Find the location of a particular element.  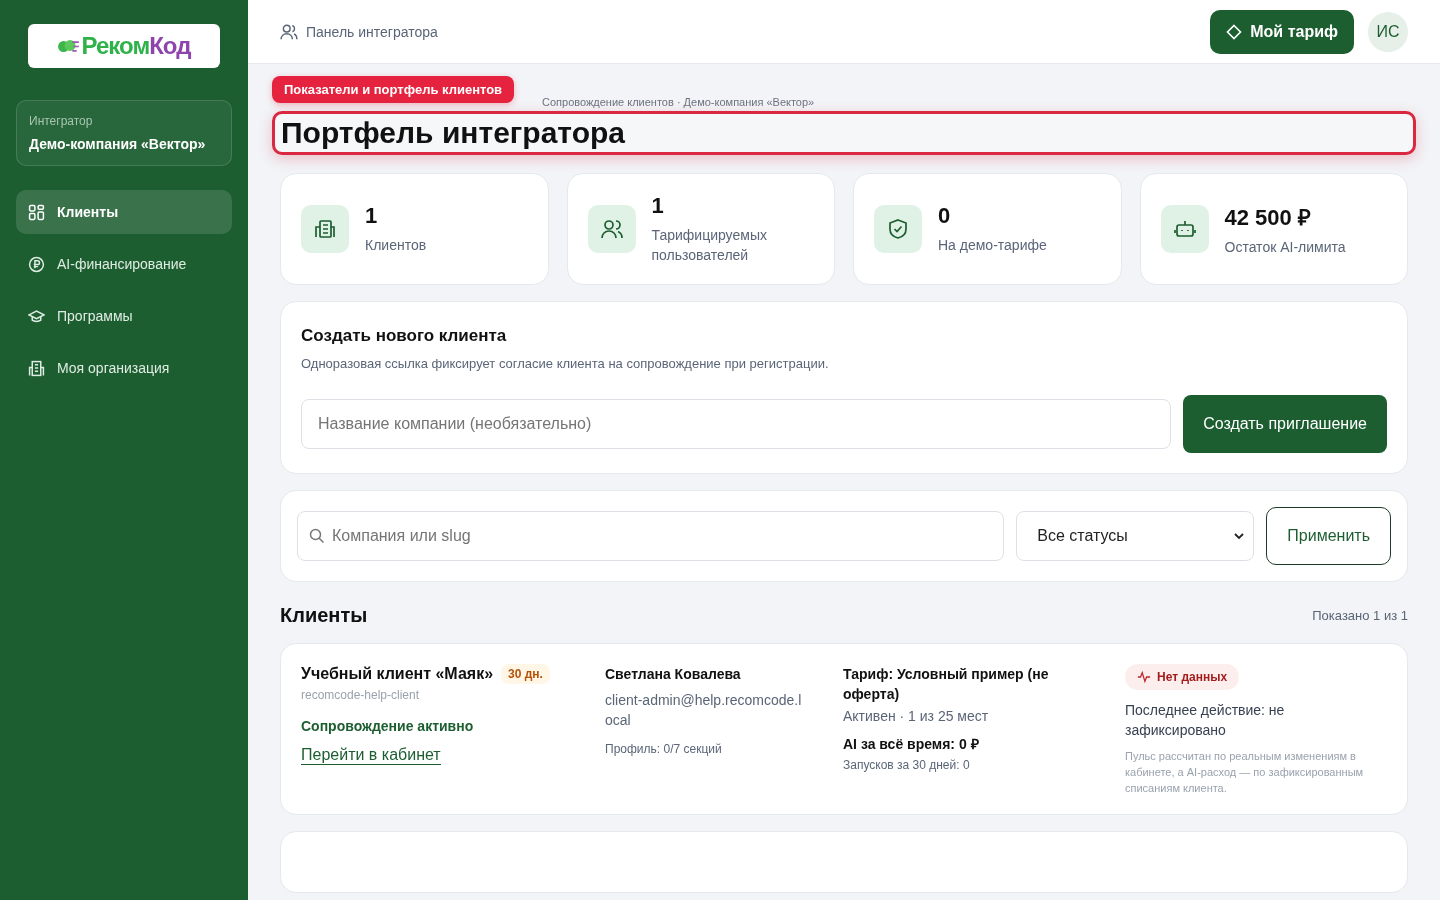

organization-label: Интегратор is located at coordinates (61, 121).